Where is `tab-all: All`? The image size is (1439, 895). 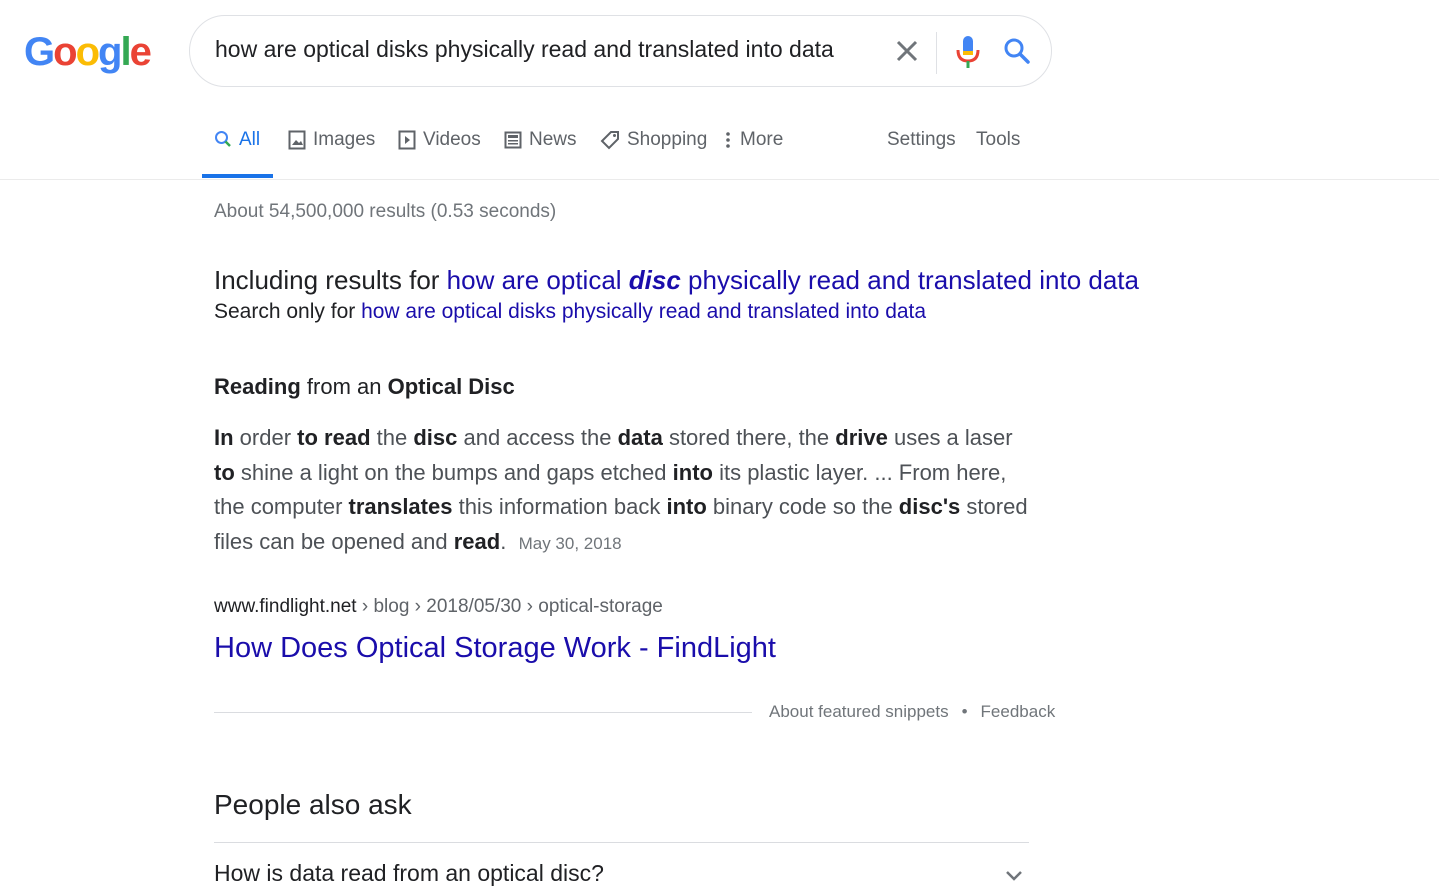
tab-all: All is located at coordinates (237, 140).